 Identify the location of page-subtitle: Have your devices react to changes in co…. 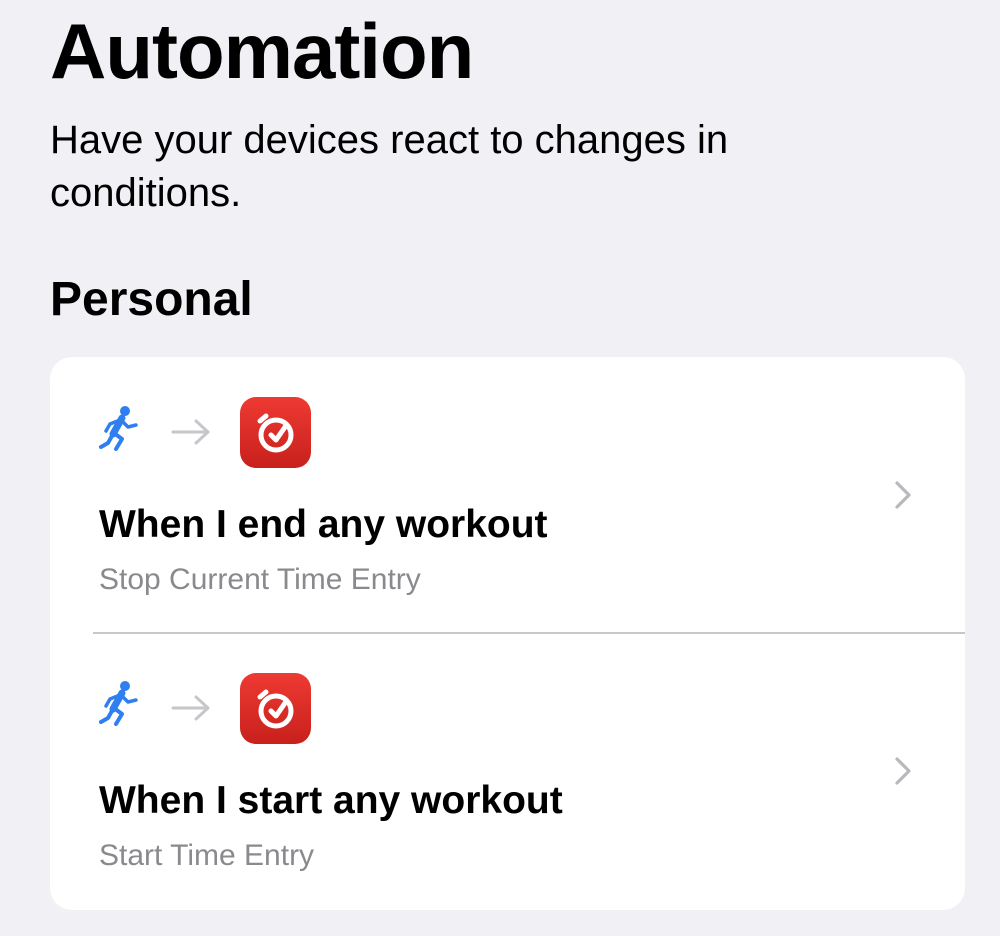
(389, 166).